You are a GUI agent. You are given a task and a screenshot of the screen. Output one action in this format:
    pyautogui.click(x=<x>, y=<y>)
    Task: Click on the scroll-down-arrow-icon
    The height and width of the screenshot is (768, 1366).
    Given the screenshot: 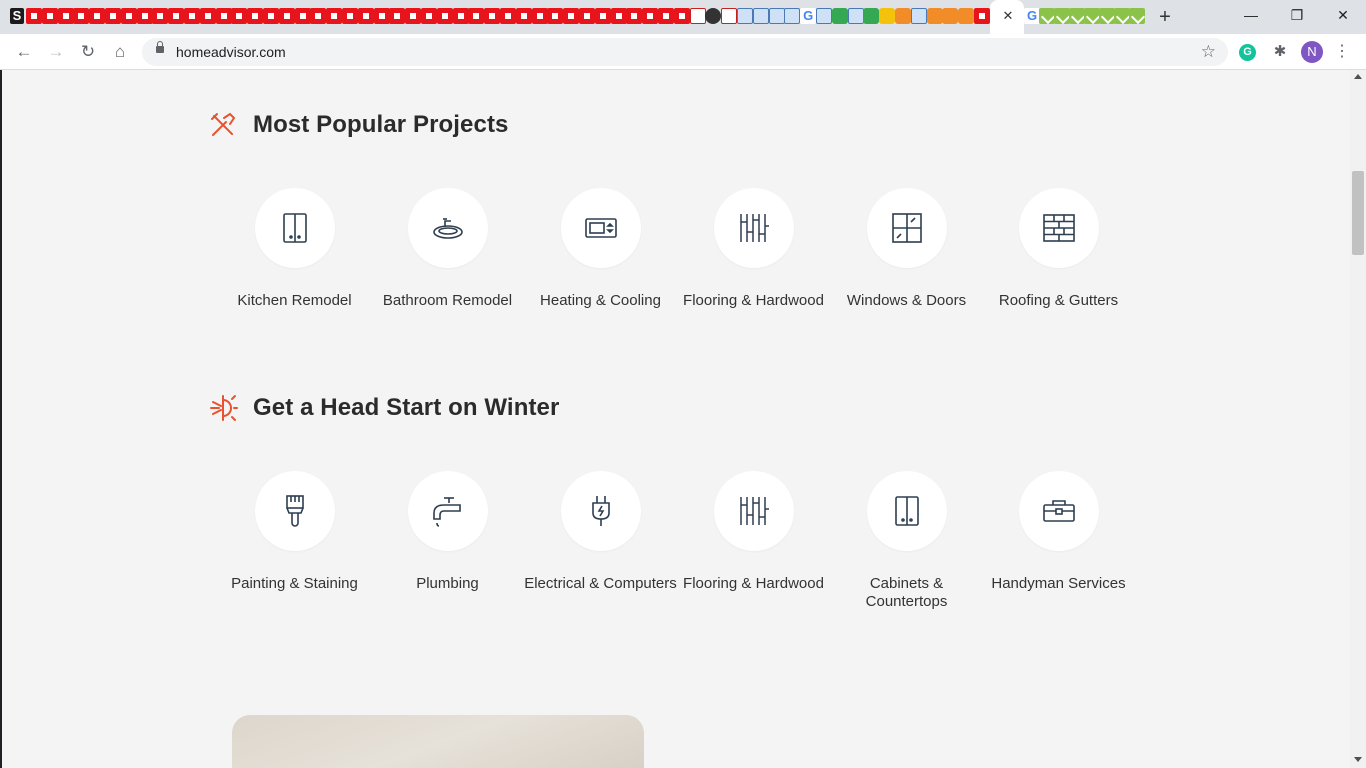 What is the action you would take?
    pyautogui.click(x=1358, y=759)
    